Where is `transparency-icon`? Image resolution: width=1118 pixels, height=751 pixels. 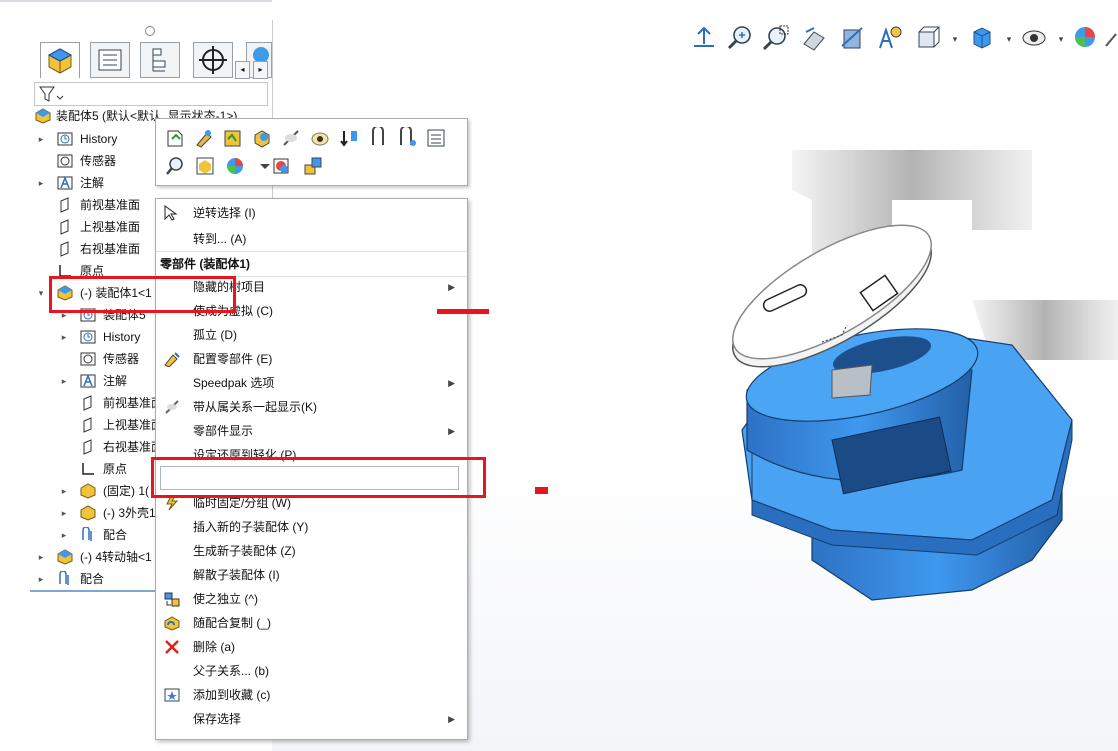 transparency-icon is located at coordinates (320, 138).